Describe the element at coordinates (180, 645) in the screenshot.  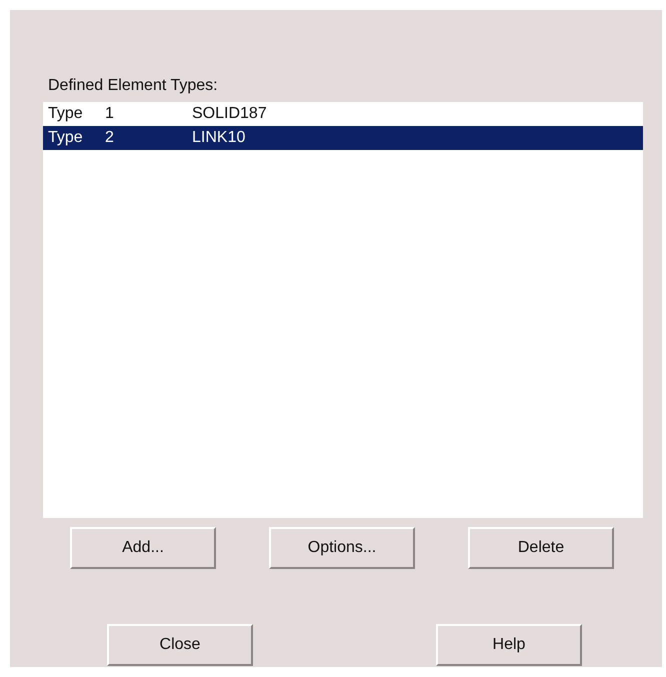
I see `dialog-button: Close` at that location.